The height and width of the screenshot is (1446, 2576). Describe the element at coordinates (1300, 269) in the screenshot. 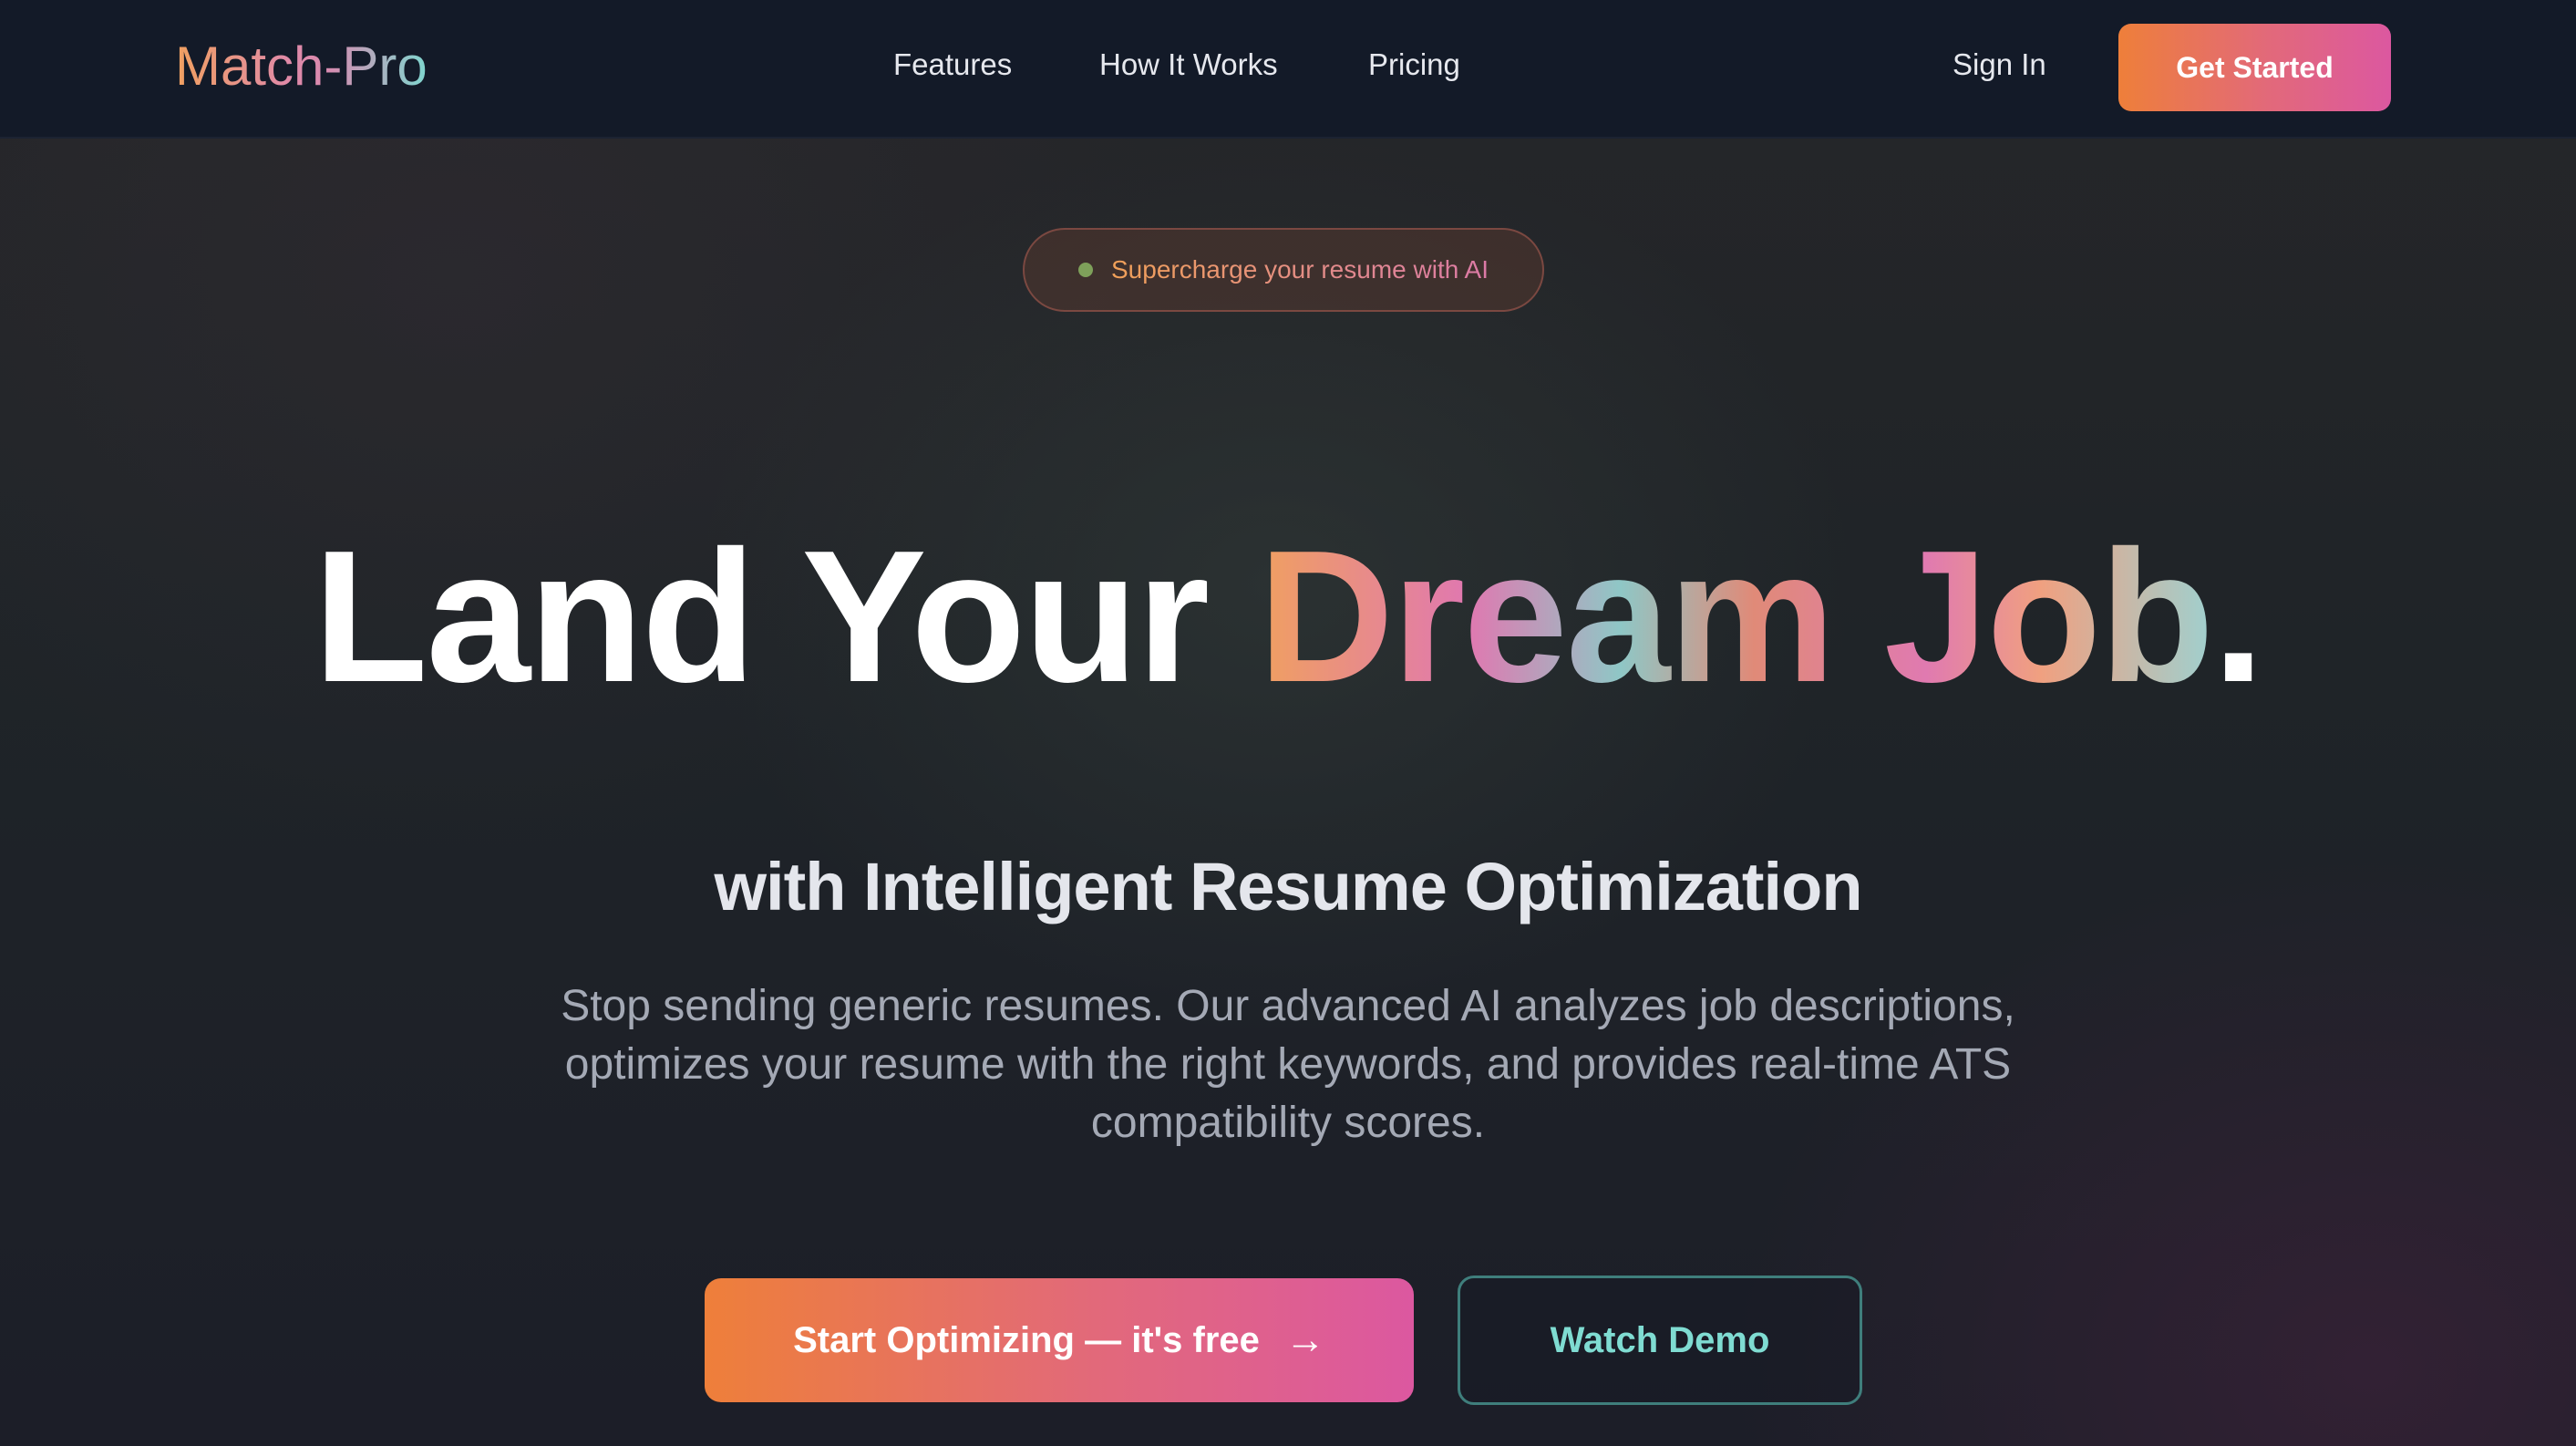

I see `badge-label: Supercharge your resume with AI` at that location.